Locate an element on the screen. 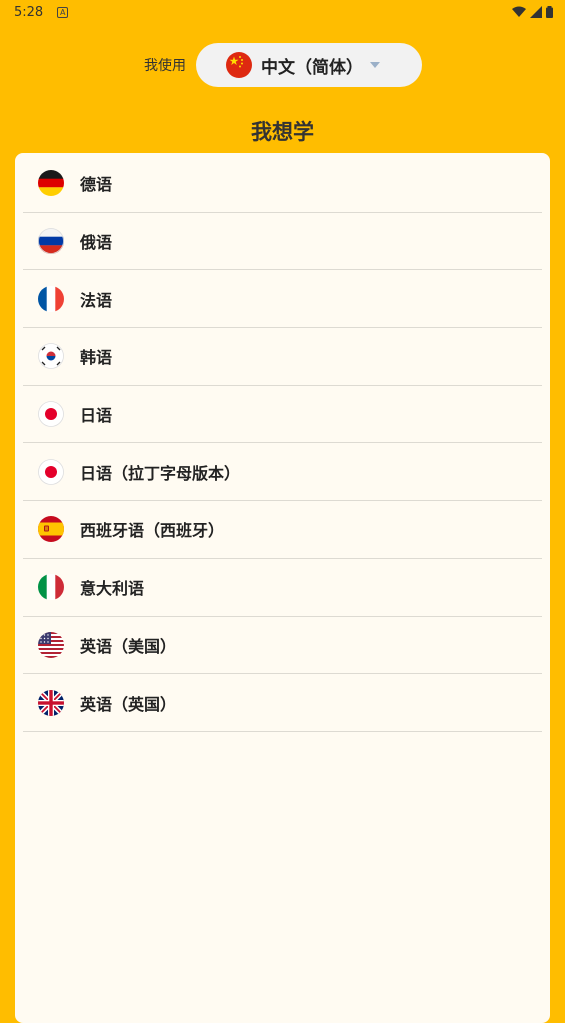 The height and width of the screenshot is (1023, 565). signal-icon is located at coordinates (536, 12).